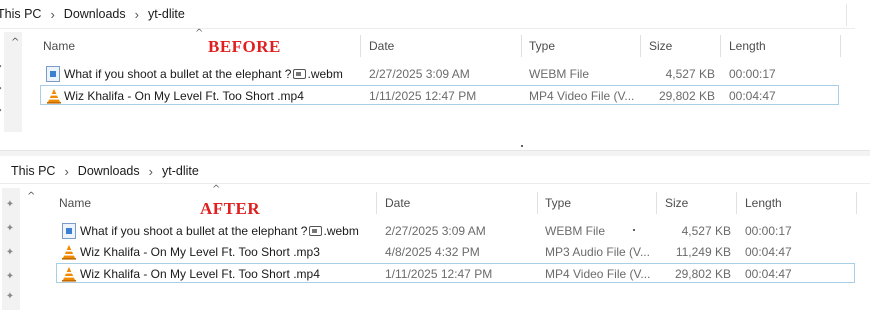 The height and width of the screenshot is (314, 870). Describe the element at coordinates (846, 15) in the screenshot. I see `scrollbar-edge` at that location.